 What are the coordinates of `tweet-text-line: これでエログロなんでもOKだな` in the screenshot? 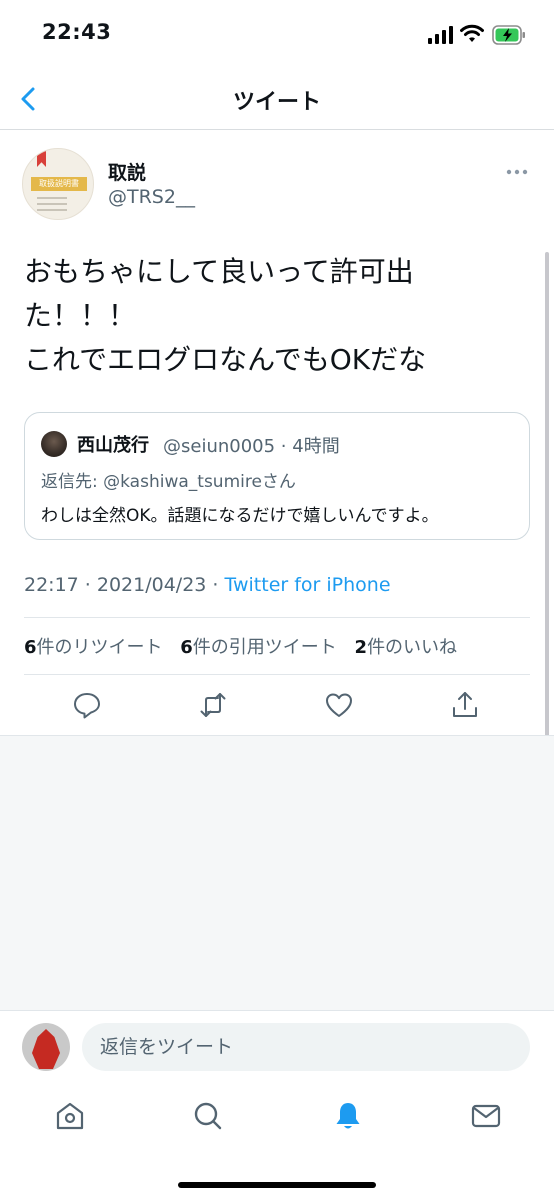 It's located at (225, 359).